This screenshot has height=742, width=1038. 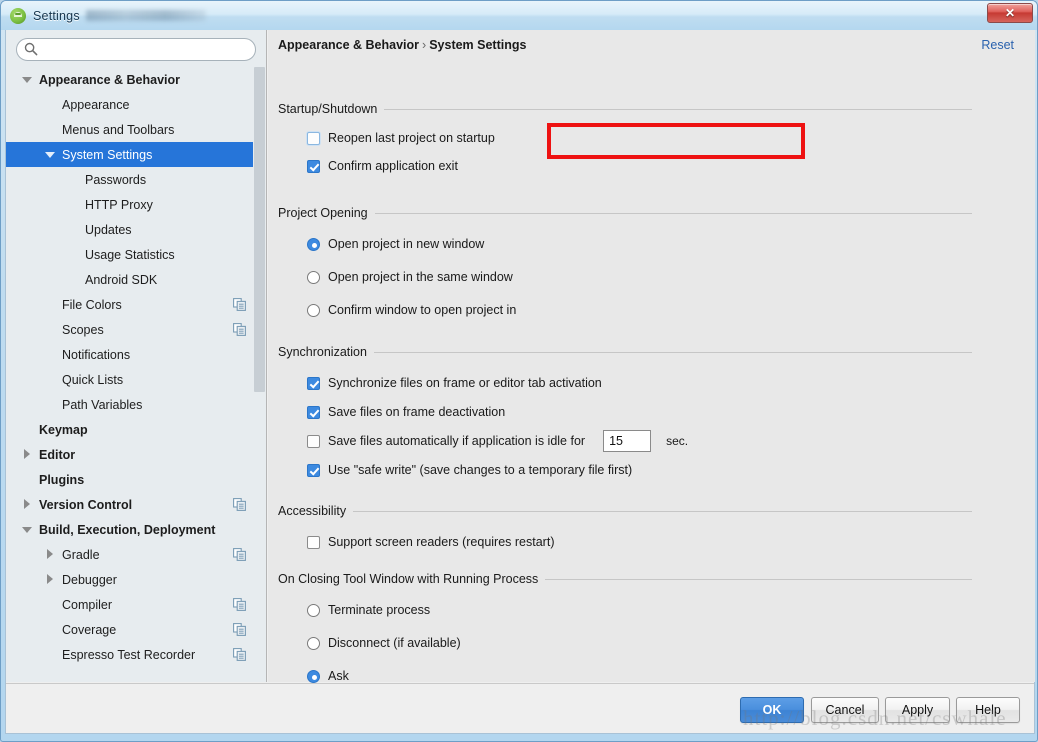 I want to click on checkbox-use-safe-write, so click(x=313, y=470).